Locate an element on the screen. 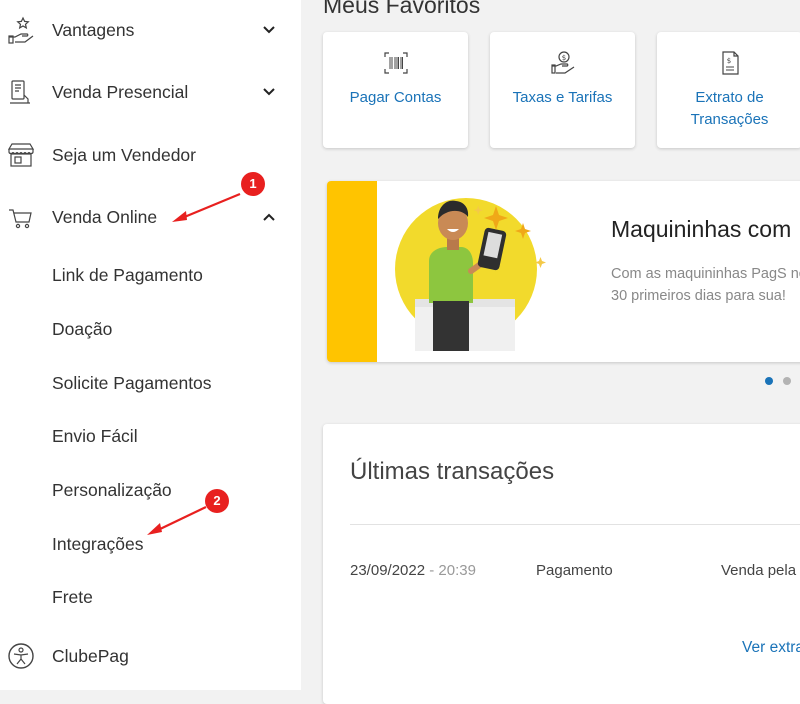 Image resolution: width=800 pixels, height=704 pixels. sidebar-subitem-personalizacao: Personalização is located at coordinates (112, 490).